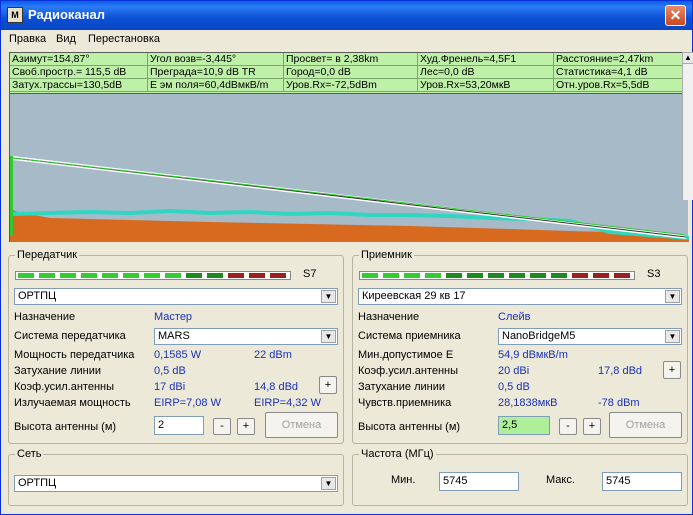 This screenshot has height=515, width=693. I want to click on rx-height-input: 2,5, so click(524, 425).